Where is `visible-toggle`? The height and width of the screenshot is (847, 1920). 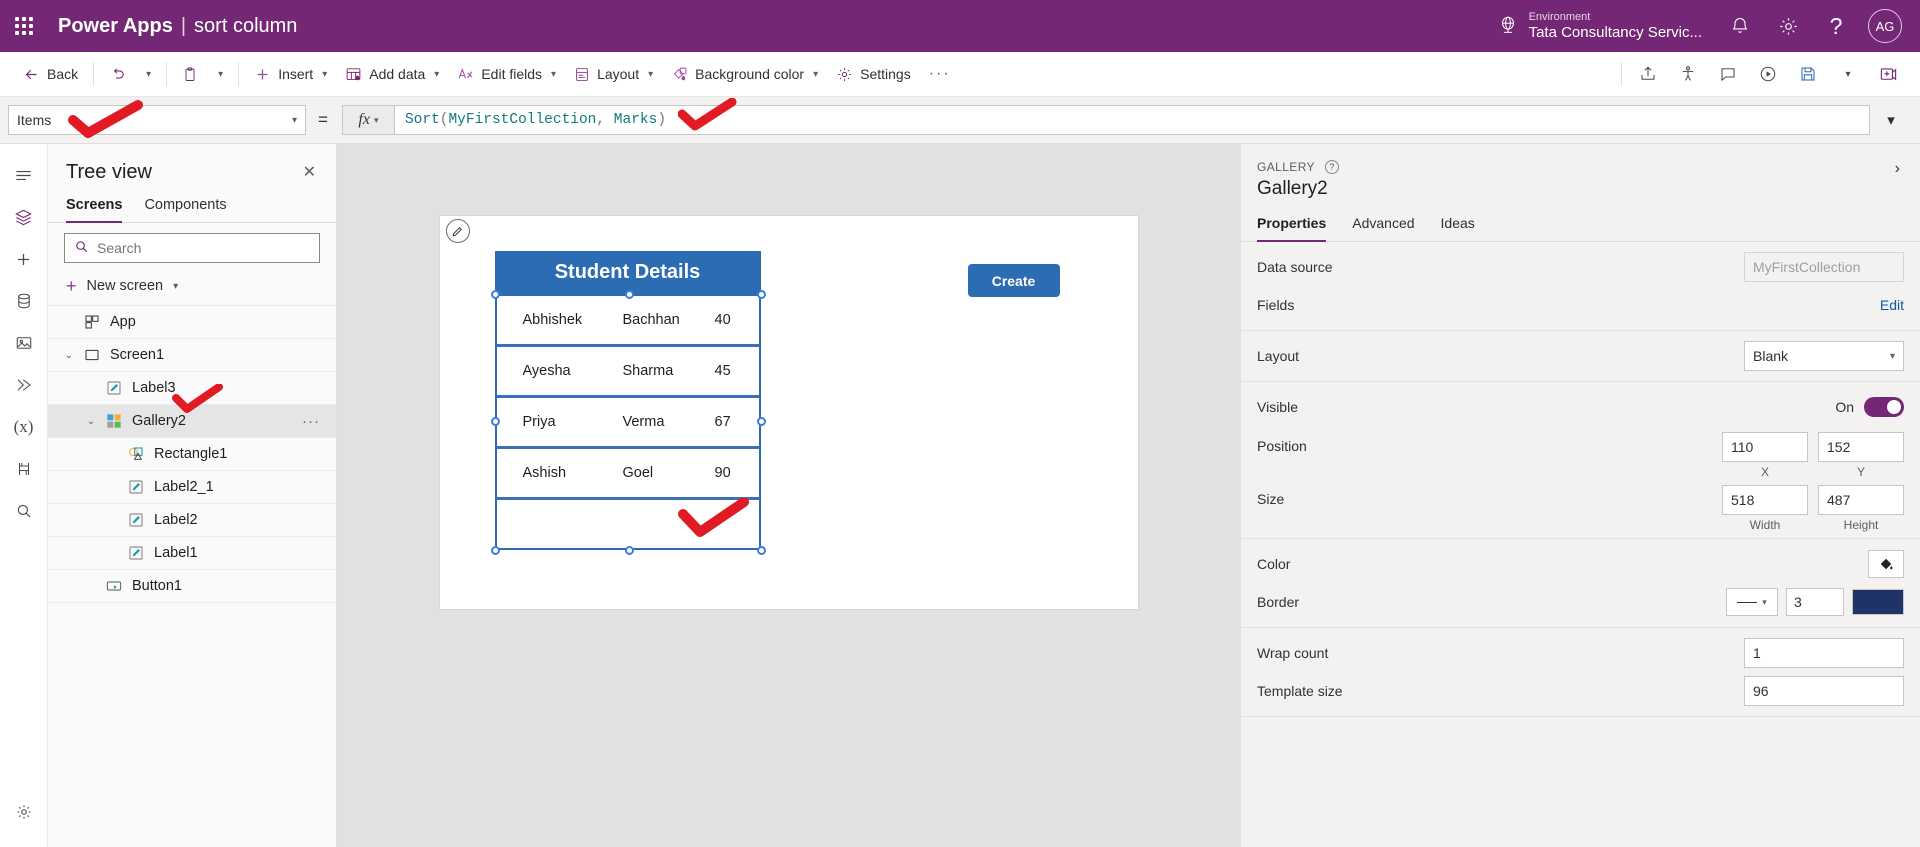 visible-toggle is located at coordinates (1884, 407).